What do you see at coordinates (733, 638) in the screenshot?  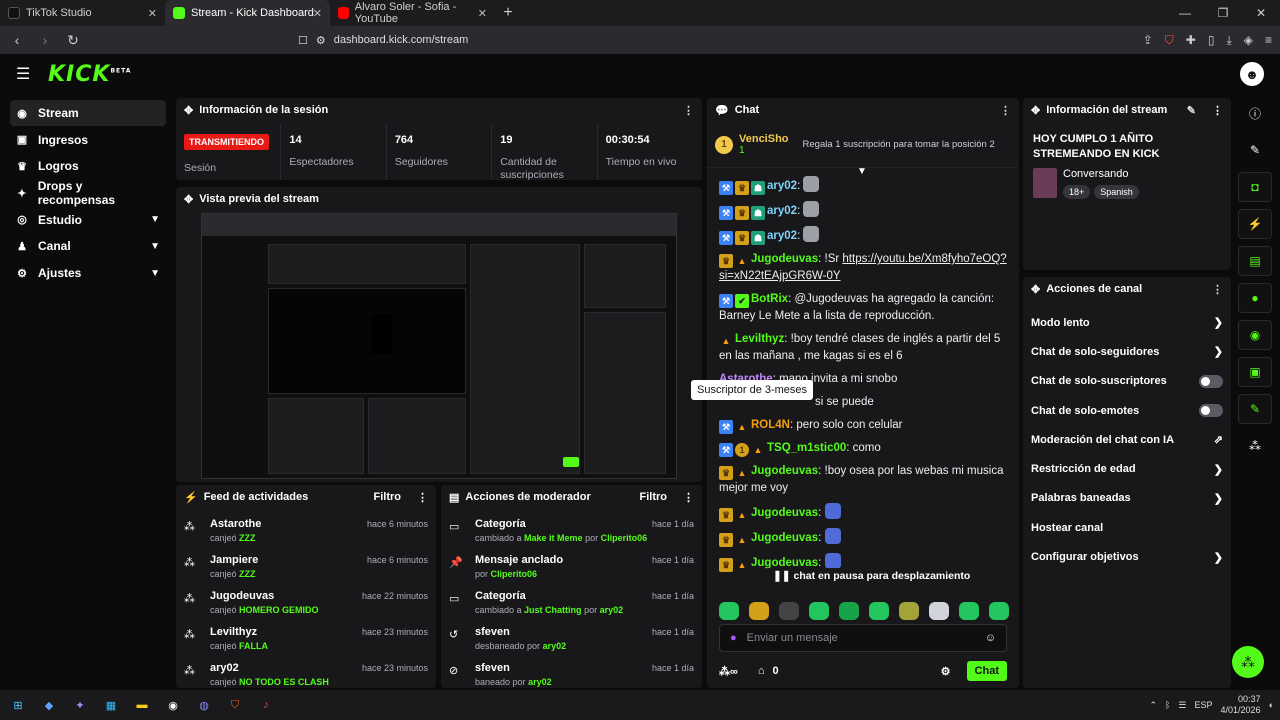 I see `microphone-icon: ●` at bounding box center [733, 638].